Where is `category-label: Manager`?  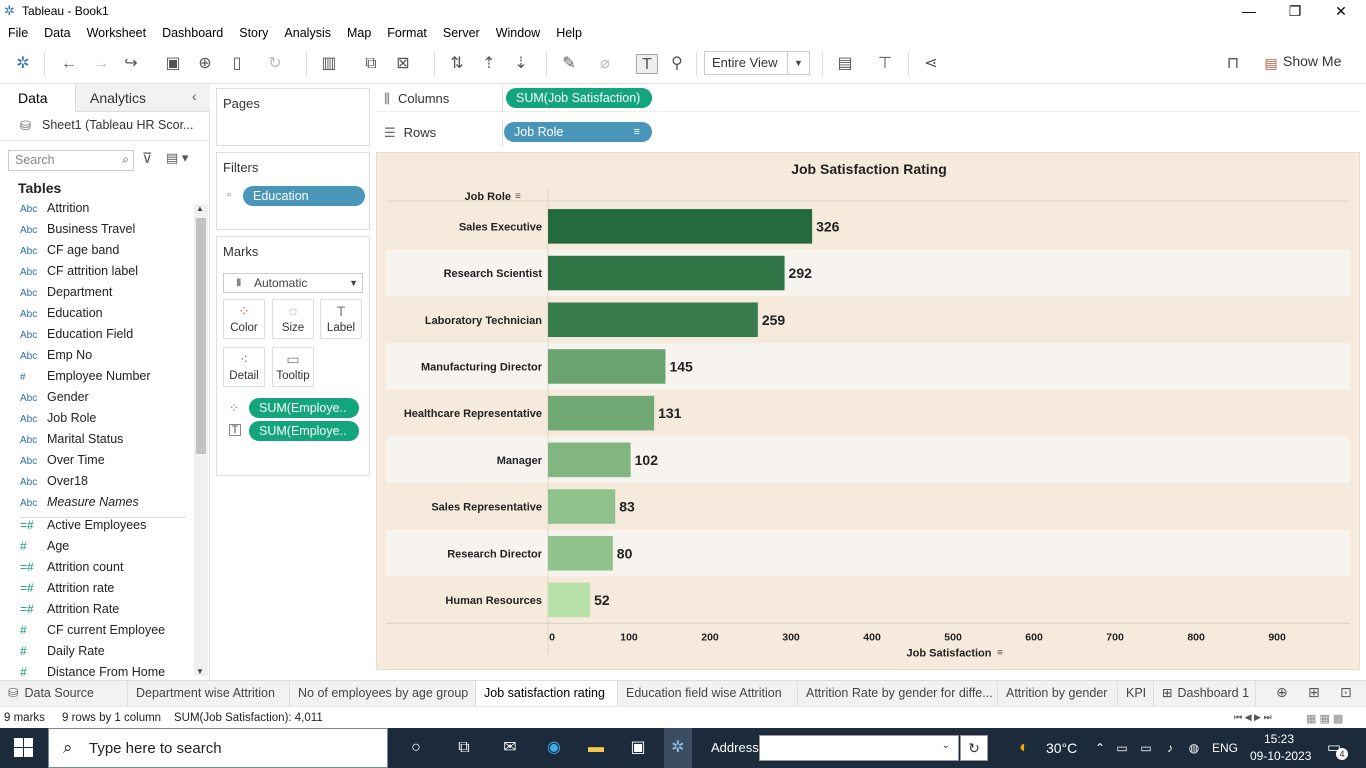
category-label: Manager is located at coordinates (520, 461).